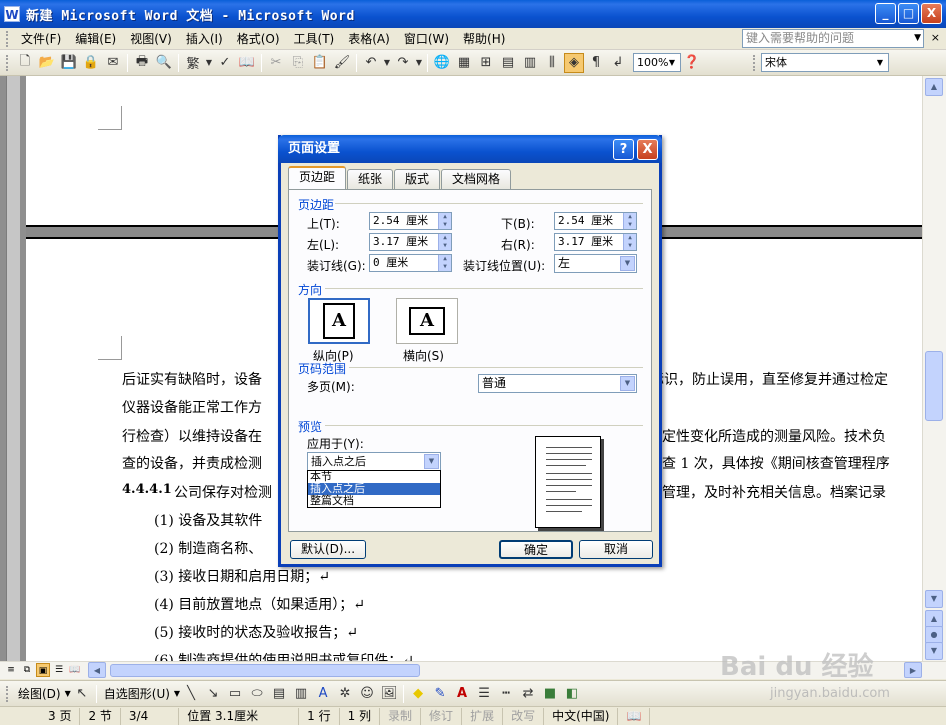 The height and width of the screenshot is (725, 946). What do you see at coordinates (69, 63) in the screenshot?
I see `save-icon: 💾` at bounding box center [69, 63].